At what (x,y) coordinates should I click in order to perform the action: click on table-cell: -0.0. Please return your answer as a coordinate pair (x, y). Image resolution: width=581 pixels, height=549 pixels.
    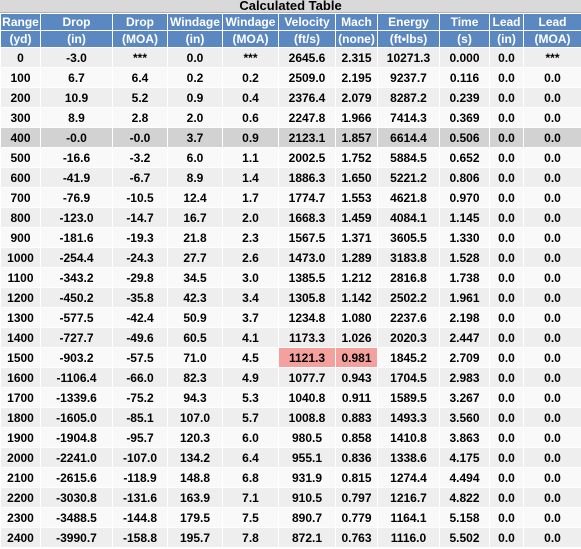
    Looking at the image, I should click on (76, 137).